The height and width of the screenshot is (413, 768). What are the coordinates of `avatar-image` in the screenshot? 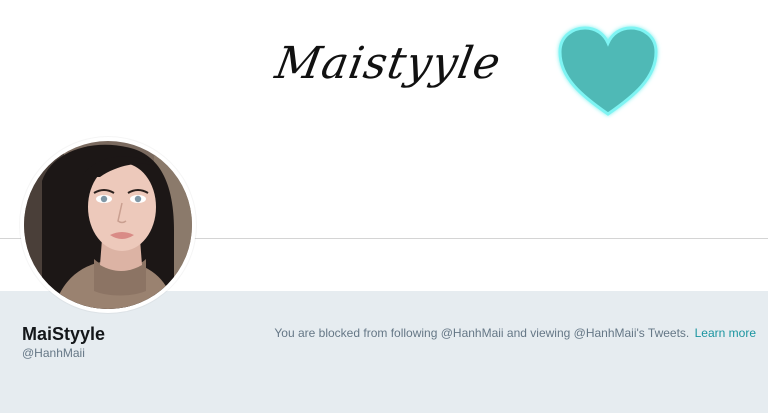 It's located at (108, 225).